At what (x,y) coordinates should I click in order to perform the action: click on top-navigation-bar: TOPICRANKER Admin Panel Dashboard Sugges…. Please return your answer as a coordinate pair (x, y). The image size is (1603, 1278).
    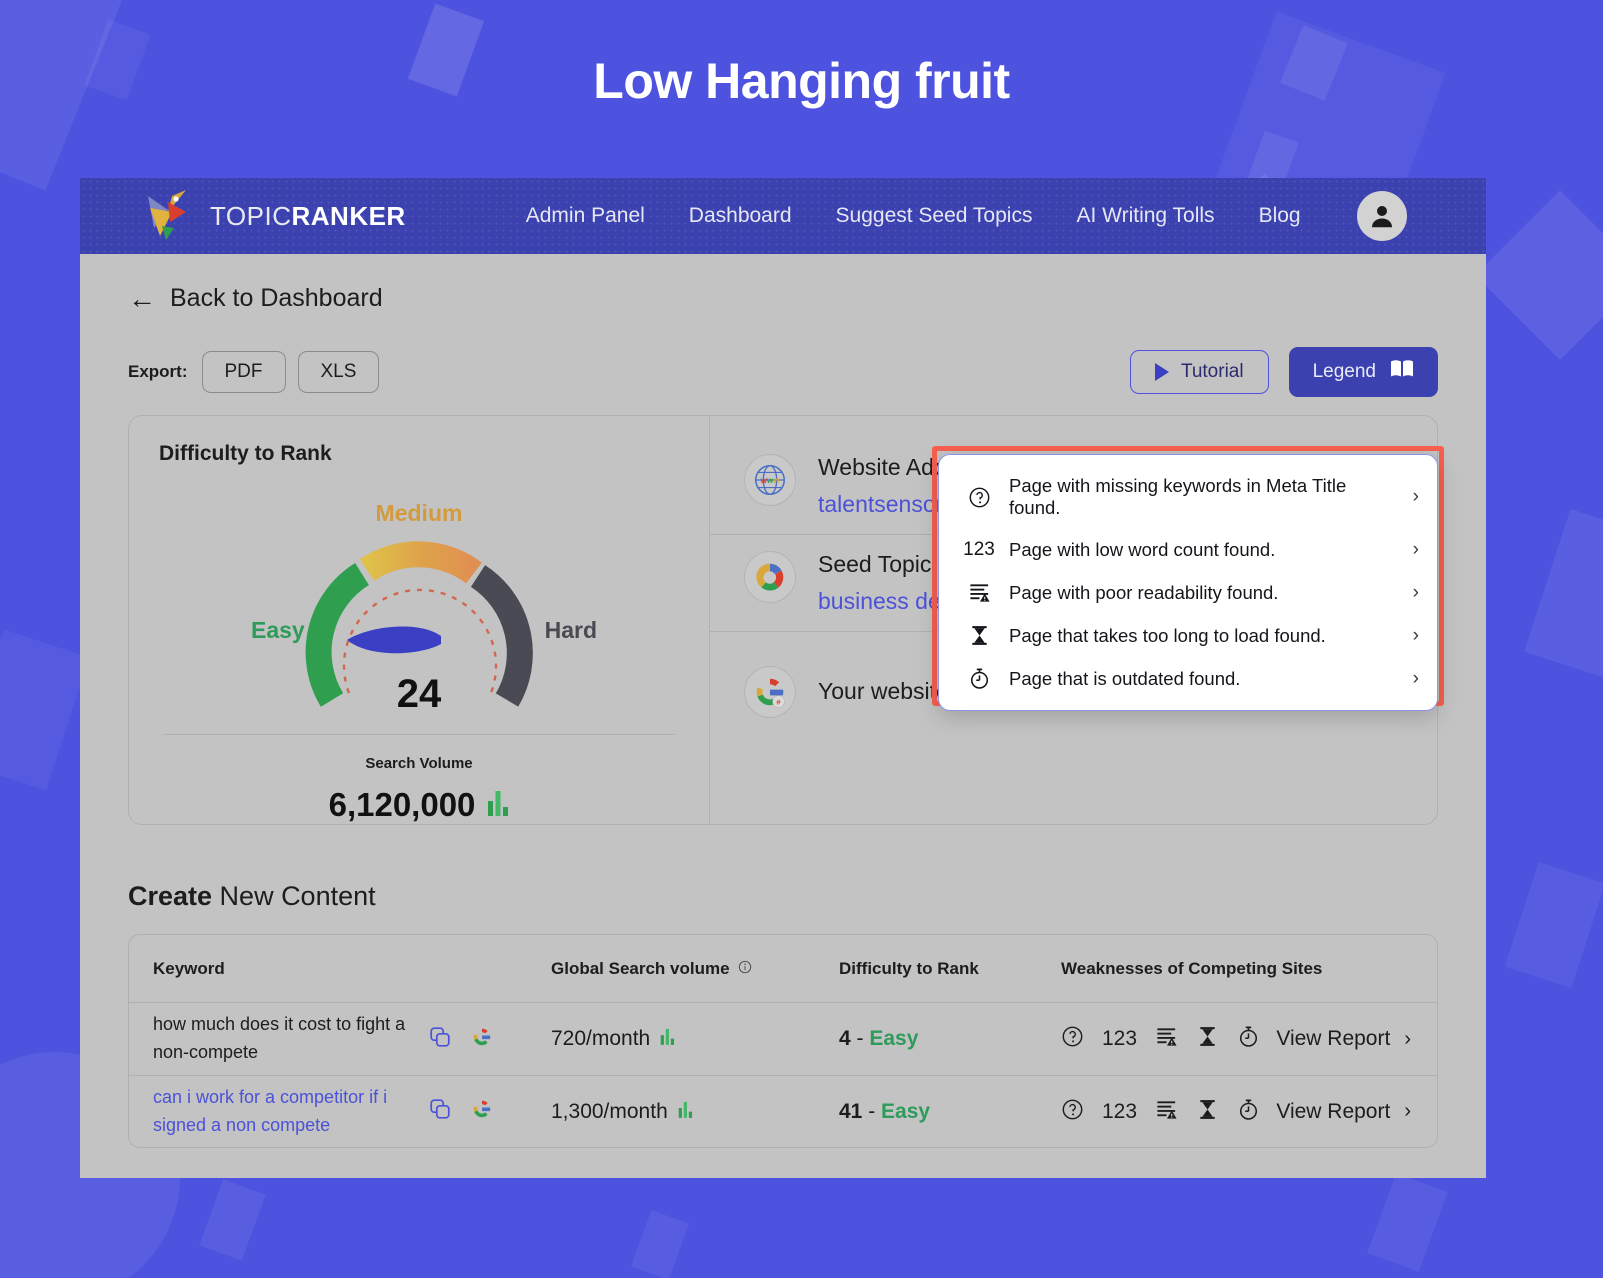
    Looking at the image, I should click on (783, 216).